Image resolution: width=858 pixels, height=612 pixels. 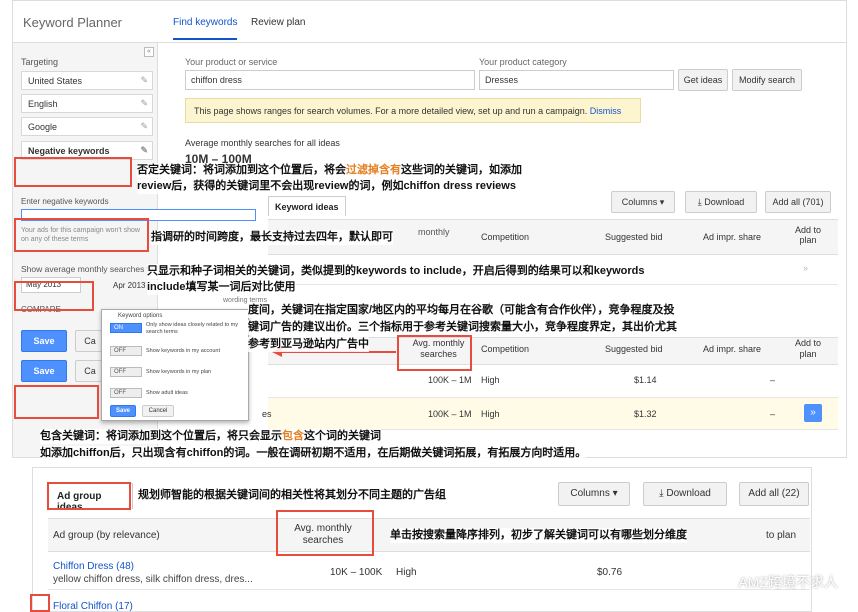 I want to click on get-ideas-button: Get ideas, so click(x=703, y=80).